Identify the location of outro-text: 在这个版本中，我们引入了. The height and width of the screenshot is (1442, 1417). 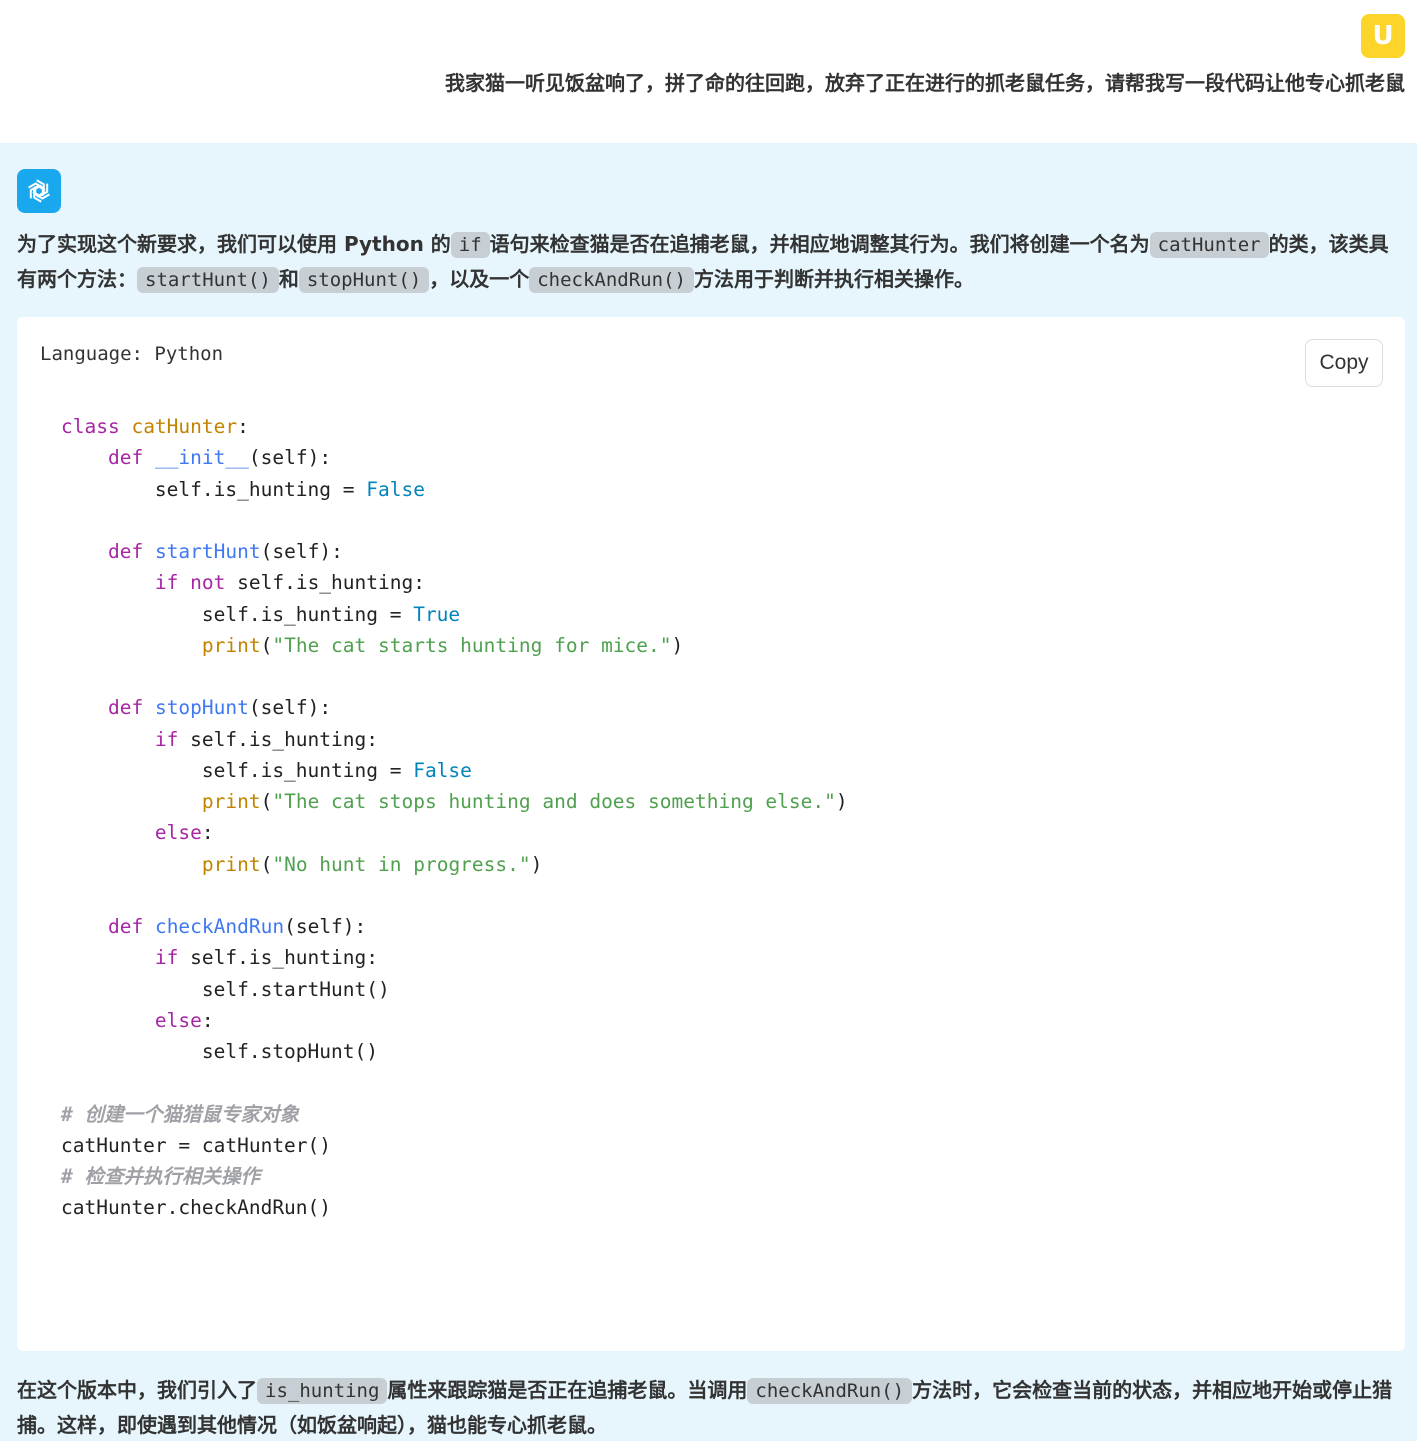
(137, 1390).